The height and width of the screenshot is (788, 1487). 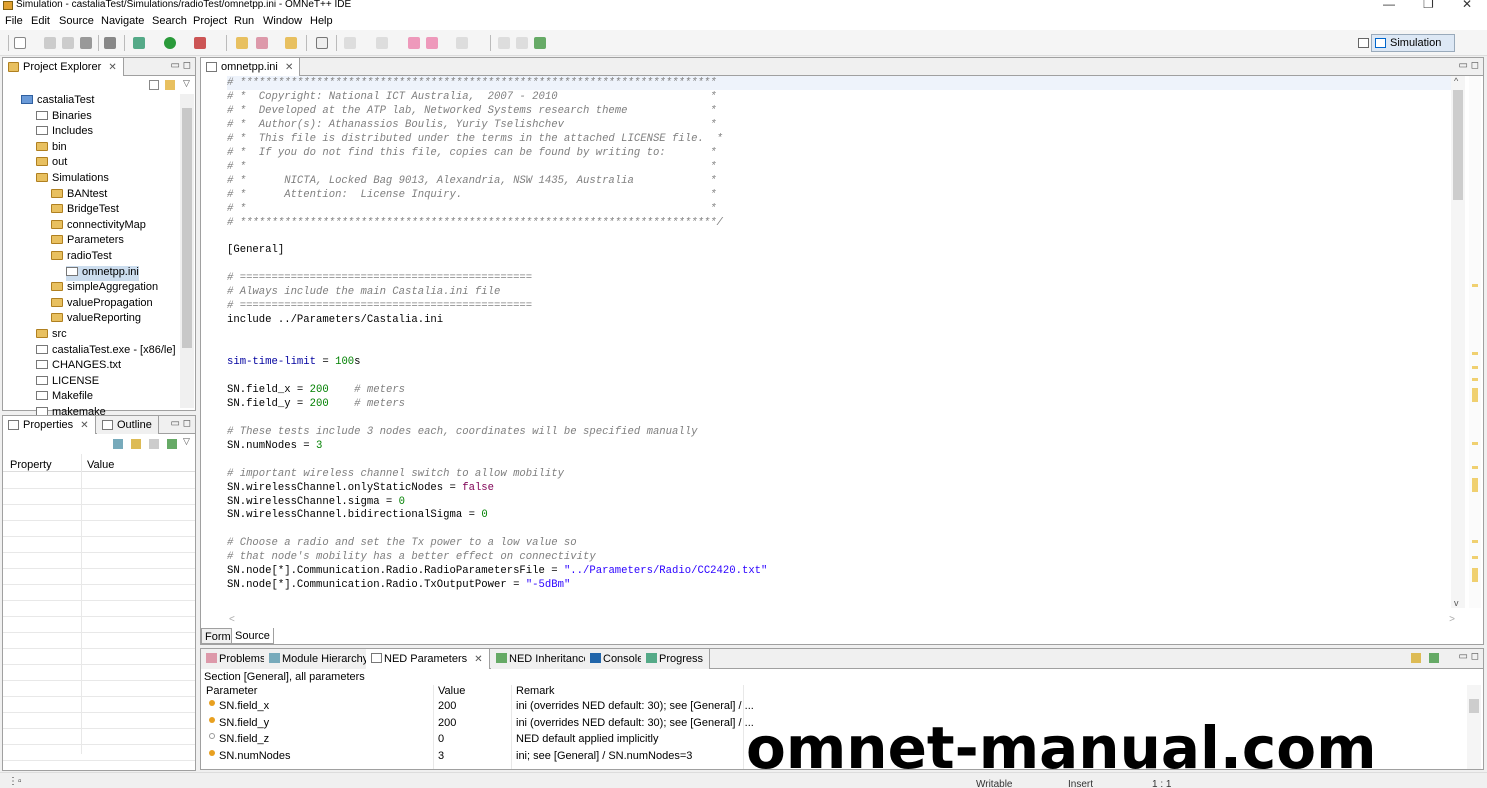 I want to click on tab-problems: Problems, so click(x=237, y=659).